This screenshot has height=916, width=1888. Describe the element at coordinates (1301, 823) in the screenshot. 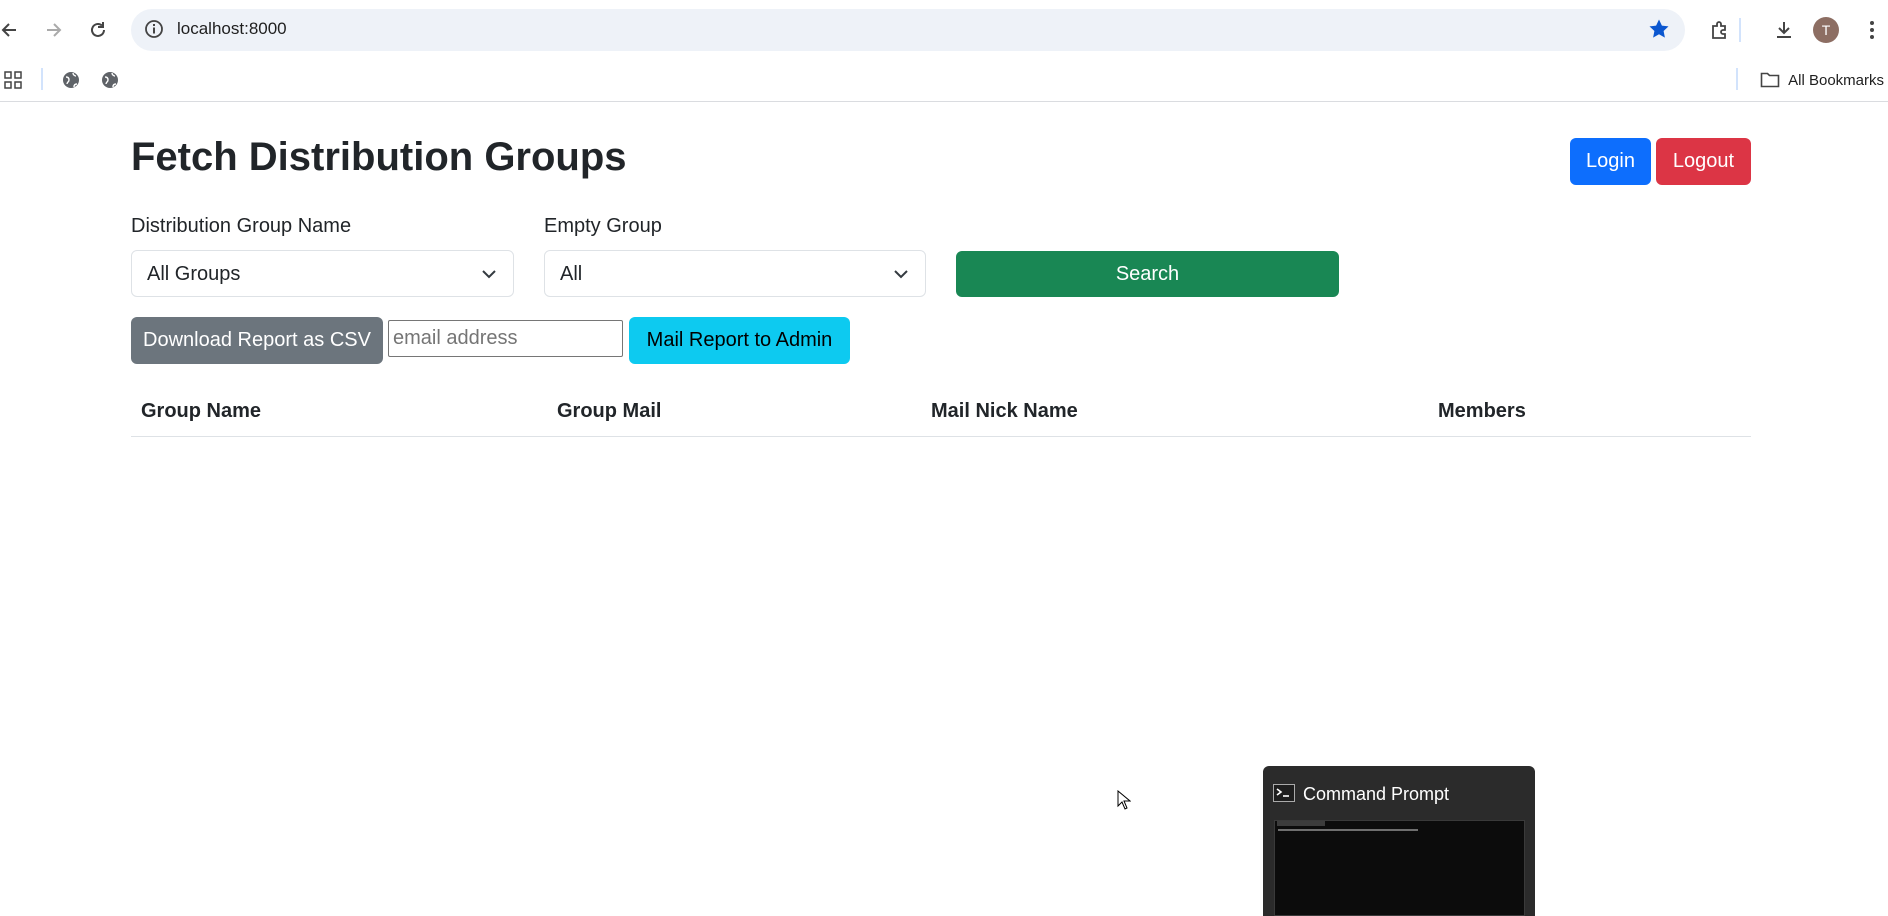

I see `thumbnail-tab` at that location.